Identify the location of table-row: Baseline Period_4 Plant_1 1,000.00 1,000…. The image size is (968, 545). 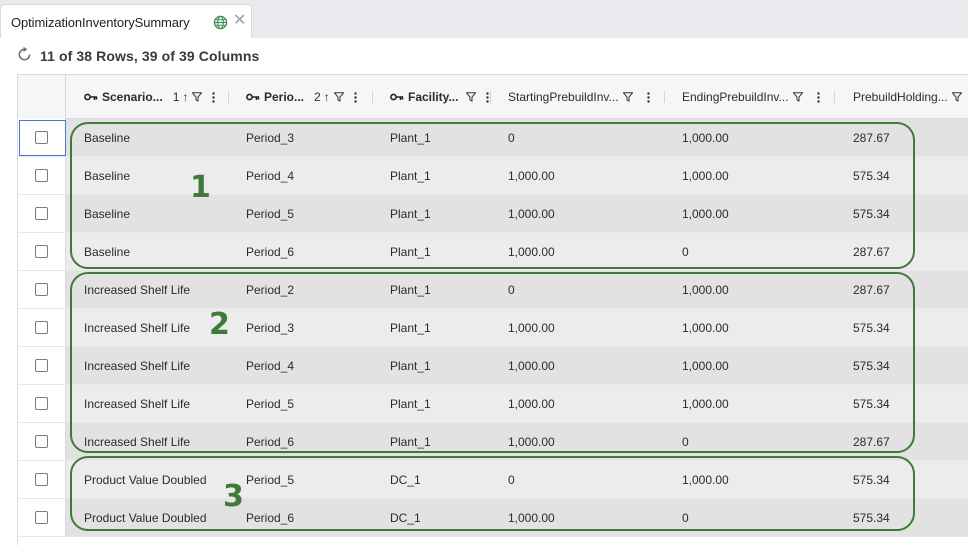
(493, 176).